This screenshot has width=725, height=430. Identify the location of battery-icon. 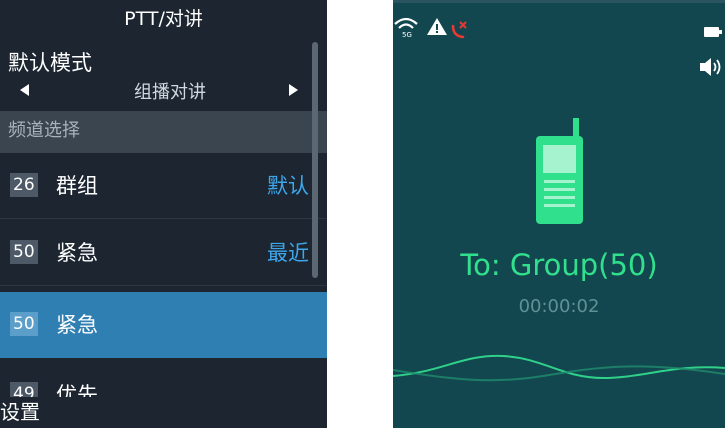
(713, 32).